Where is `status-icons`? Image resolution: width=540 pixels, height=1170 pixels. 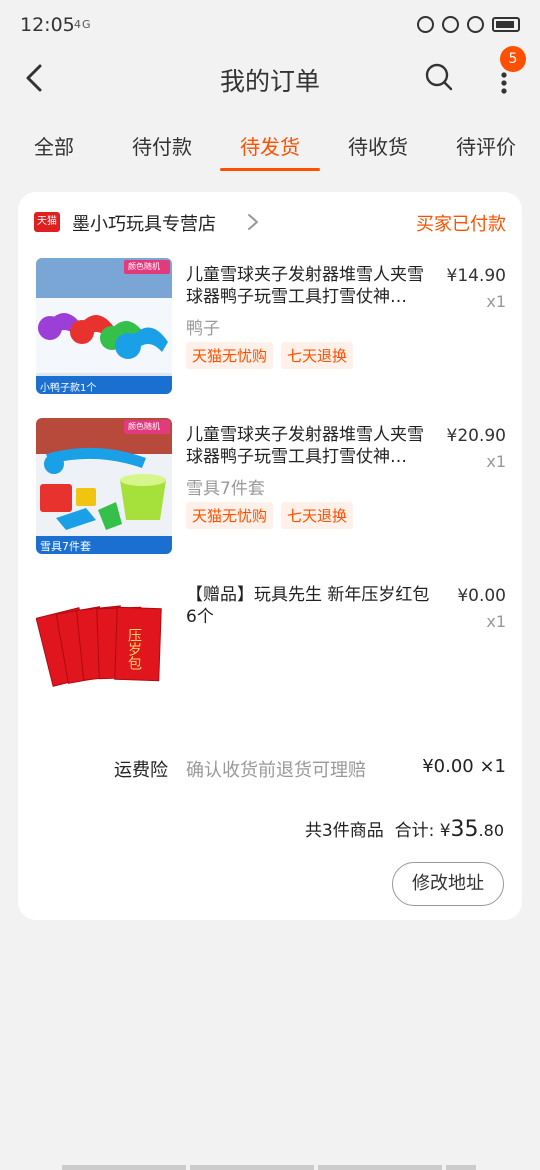 status-icons is located at coordinates (468, 24).